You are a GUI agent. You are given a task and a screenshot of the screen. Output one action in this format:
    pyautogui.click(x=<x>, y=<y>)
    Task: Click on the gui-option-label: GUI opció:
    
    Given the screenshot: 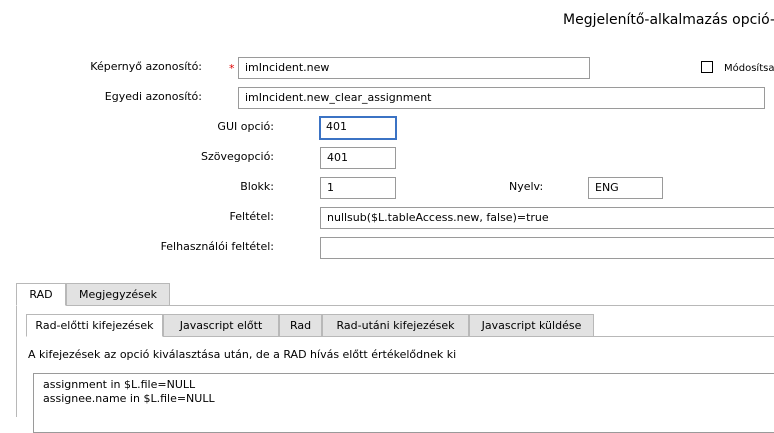 What is the action you would take?
    pyautogui.click(x=245, y=126)
    